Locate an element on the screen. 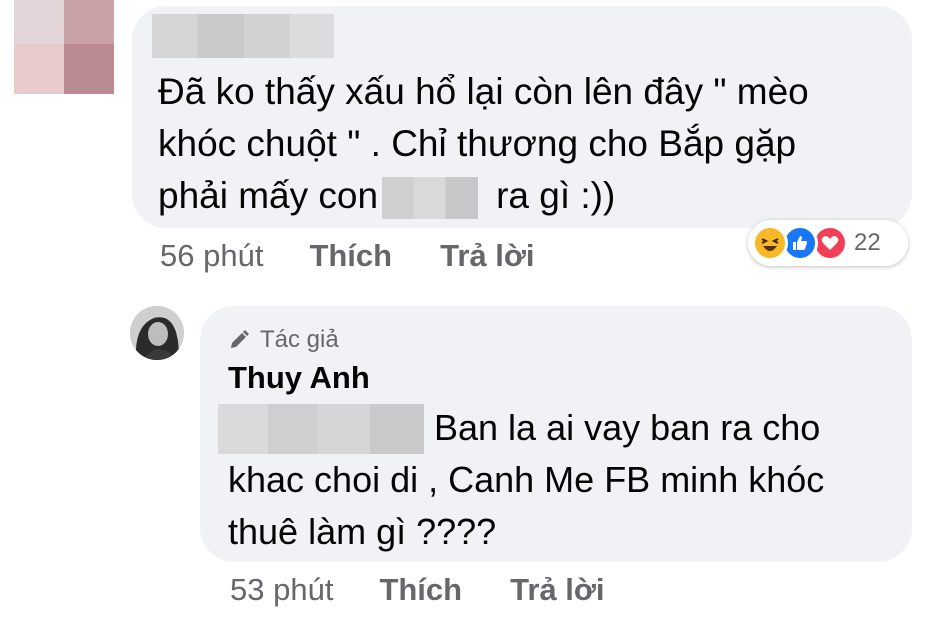 The height and width of the screenshot is (623, 941). reply-like-button: Thích is located at coordinates (420, 590).